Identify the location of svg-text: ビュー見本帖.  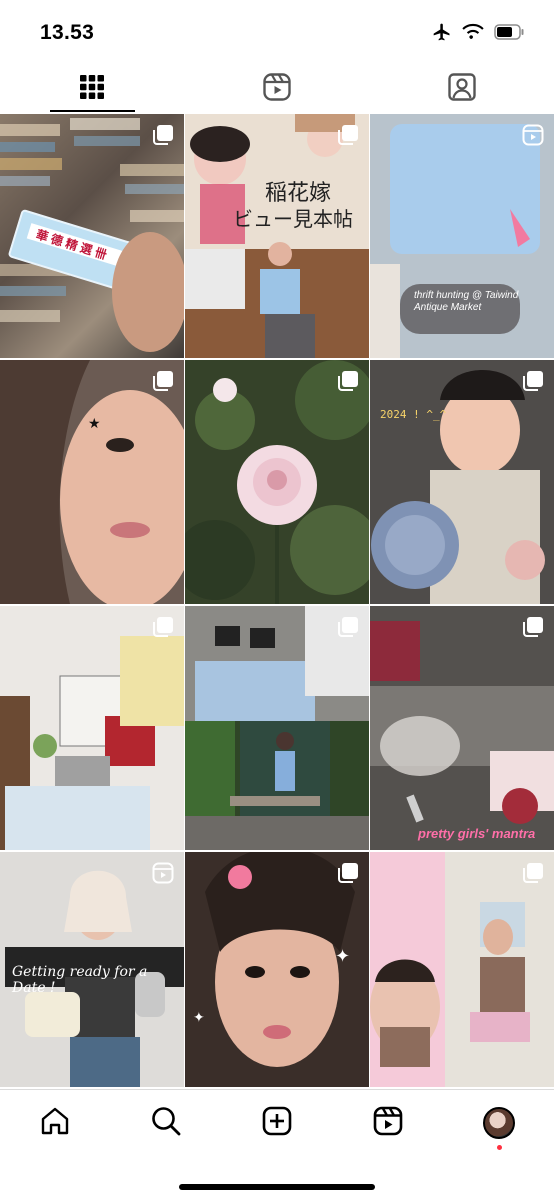
(293, 219).